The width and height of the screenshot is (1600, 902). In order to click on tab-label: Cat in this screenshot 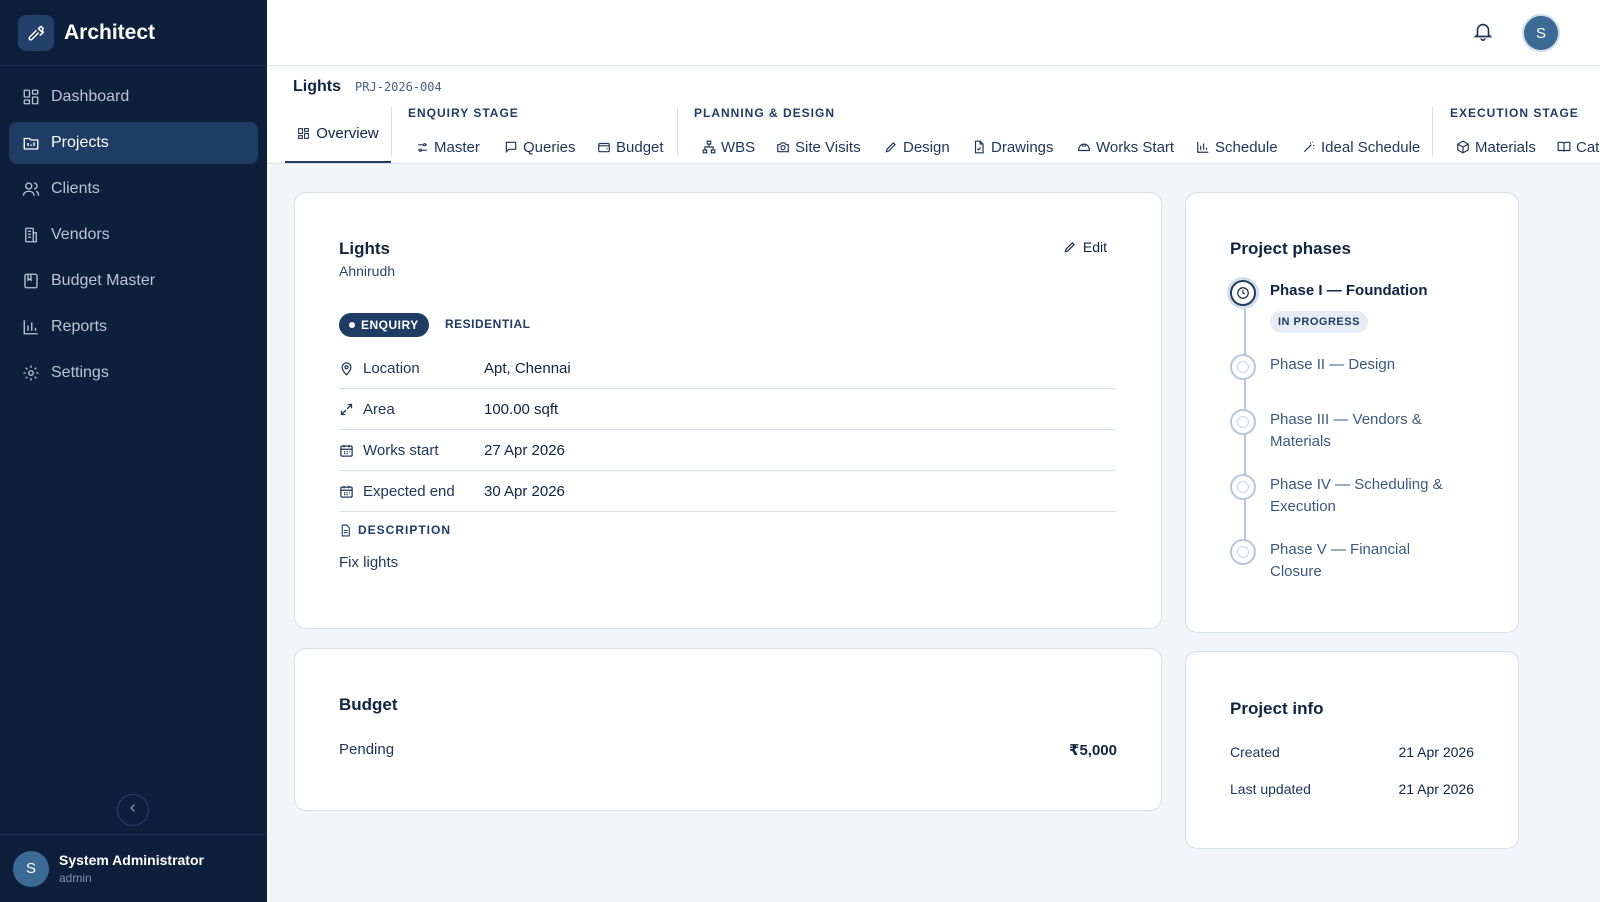, I will do `click(1588, 147)`.